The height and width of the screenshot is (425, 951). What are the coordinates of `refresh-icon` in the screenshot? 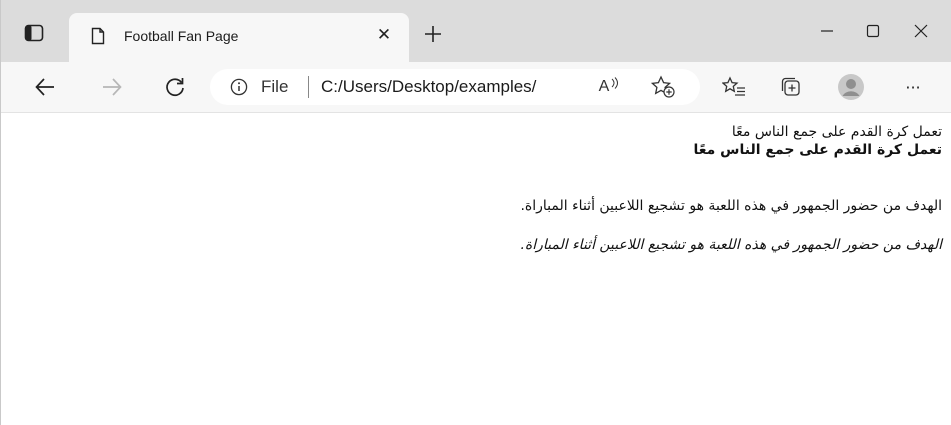 It's located at (175, 87).